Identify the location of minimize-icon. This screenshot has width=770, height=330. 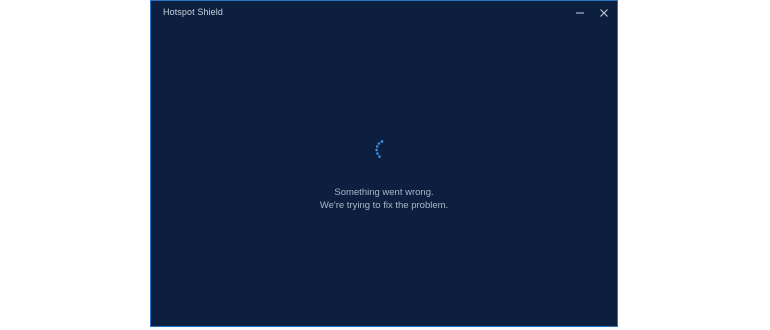
(580, 13).